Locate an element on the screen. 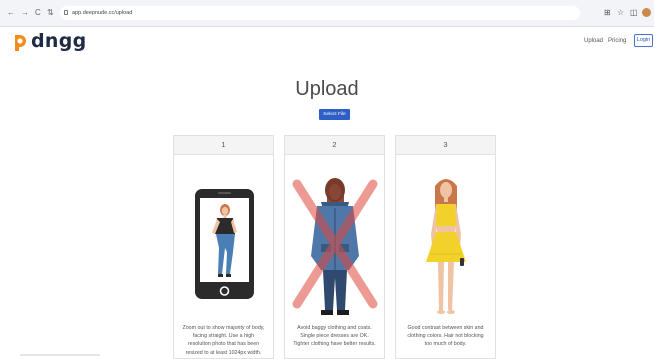 This screenshot has height=359, width=654. nav-pricing-link: Pricing is located at coordinates (617, 41).